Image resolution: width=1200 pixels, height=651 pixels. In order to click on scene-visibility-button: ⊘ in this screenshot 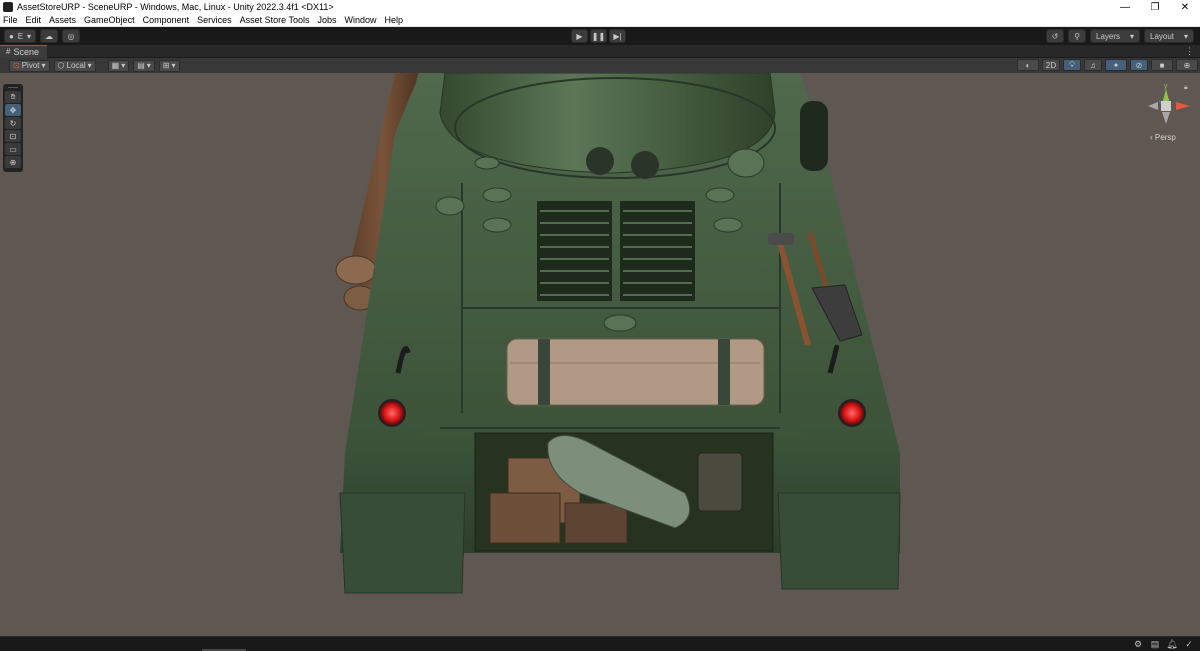, I will do `click(1139, 65)`.